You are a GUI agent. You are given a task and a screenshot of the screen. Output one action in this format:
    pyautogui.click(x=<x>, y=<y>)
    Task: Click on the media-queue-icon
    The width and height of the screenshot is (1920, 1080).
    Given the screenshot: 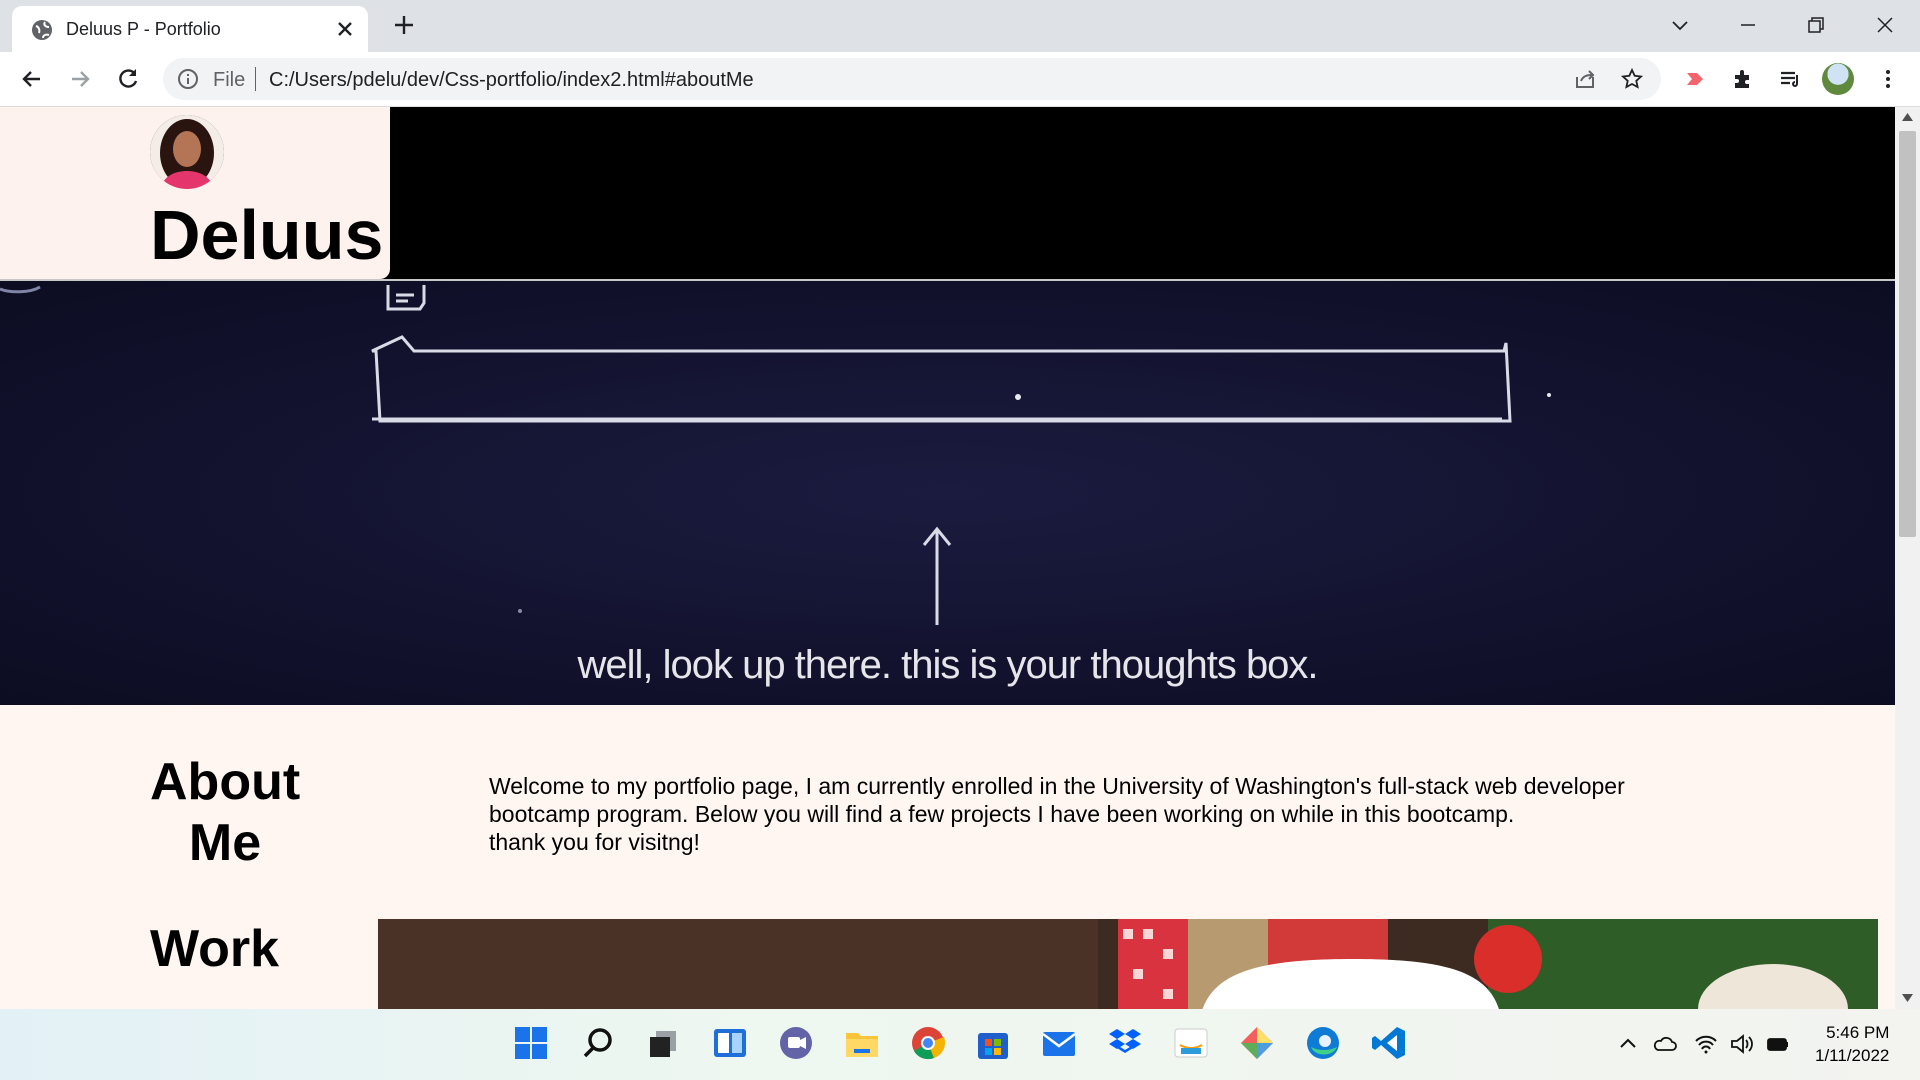 What is the action you would take?
    pyautogui.click(x=1790, y=79)
    